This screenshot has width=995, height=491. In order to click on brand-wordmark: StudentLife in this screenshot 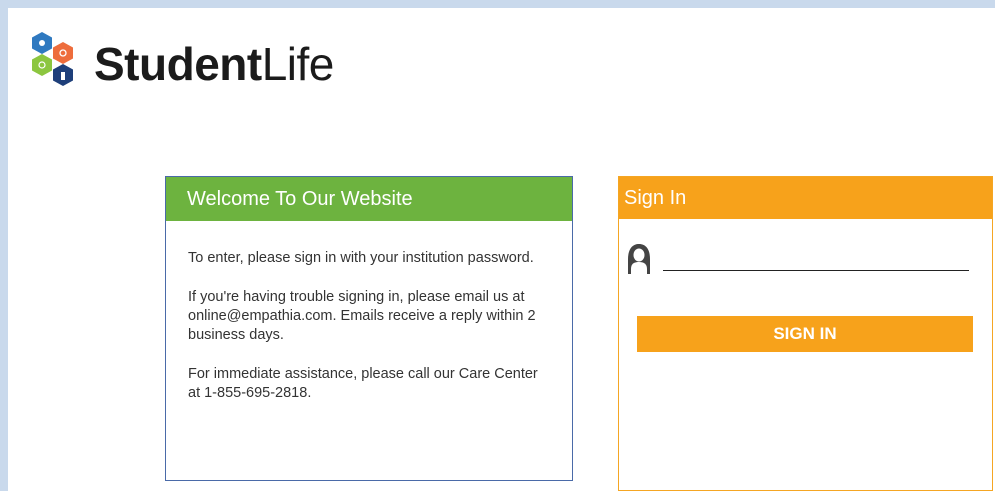, I will do `click(214, 64)`.